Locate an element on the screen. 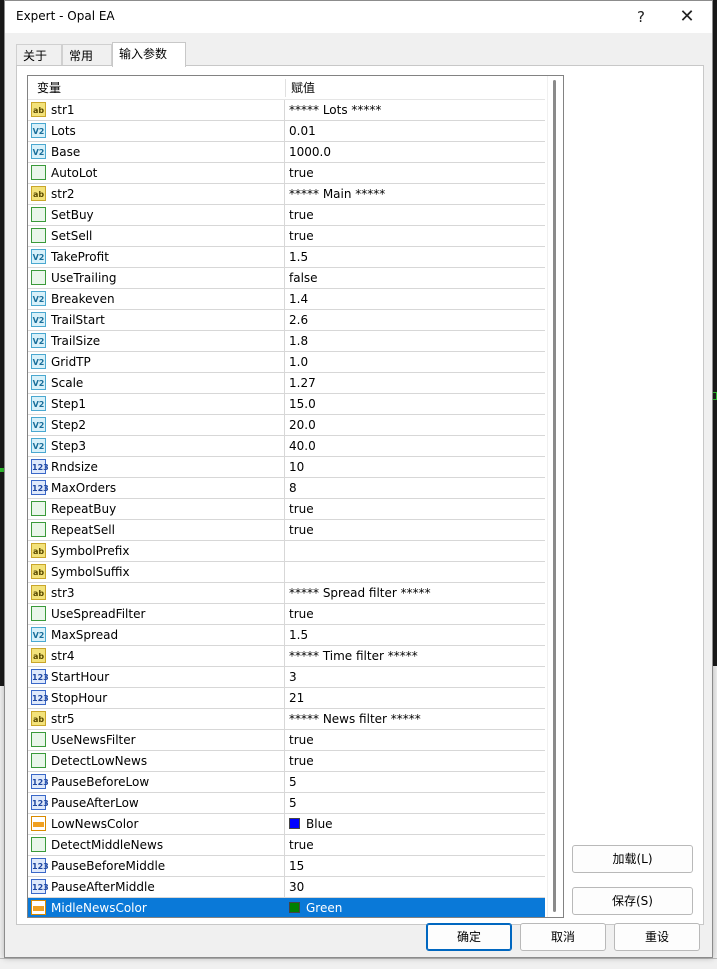 The width and height of the screenshot is (717, 969). parameter-row: LowNewsColor Blue is located at coordinates (286, 824).